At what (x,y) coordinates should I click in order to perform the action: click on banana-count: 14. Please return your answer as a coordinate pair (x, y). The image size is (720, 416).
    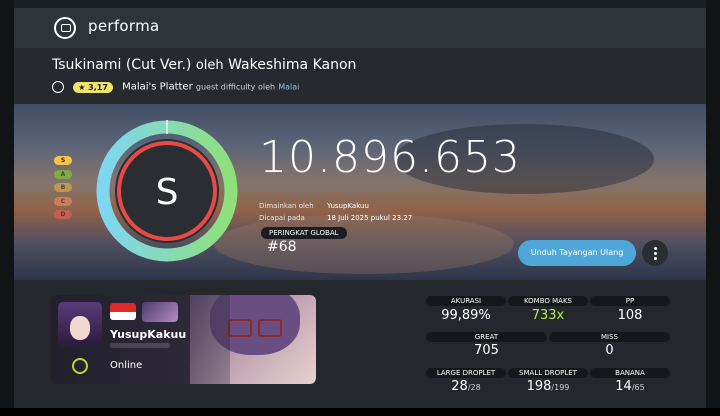
    Looking at the image, I should click on (623, 386).